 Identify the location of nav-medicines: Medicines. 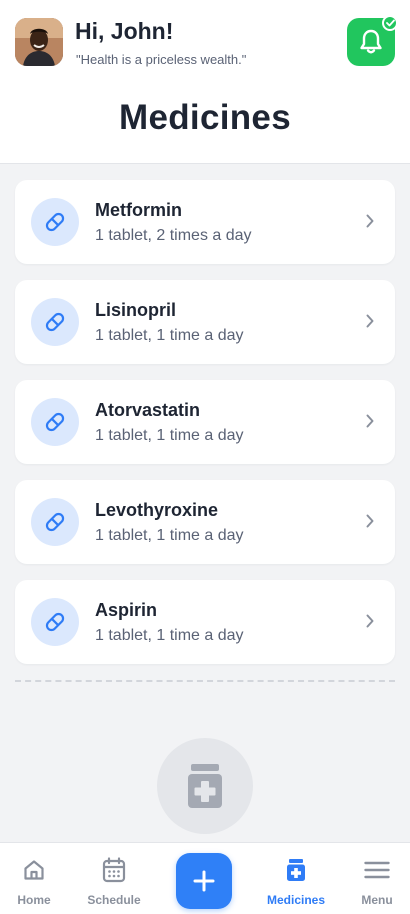
(296, 878).